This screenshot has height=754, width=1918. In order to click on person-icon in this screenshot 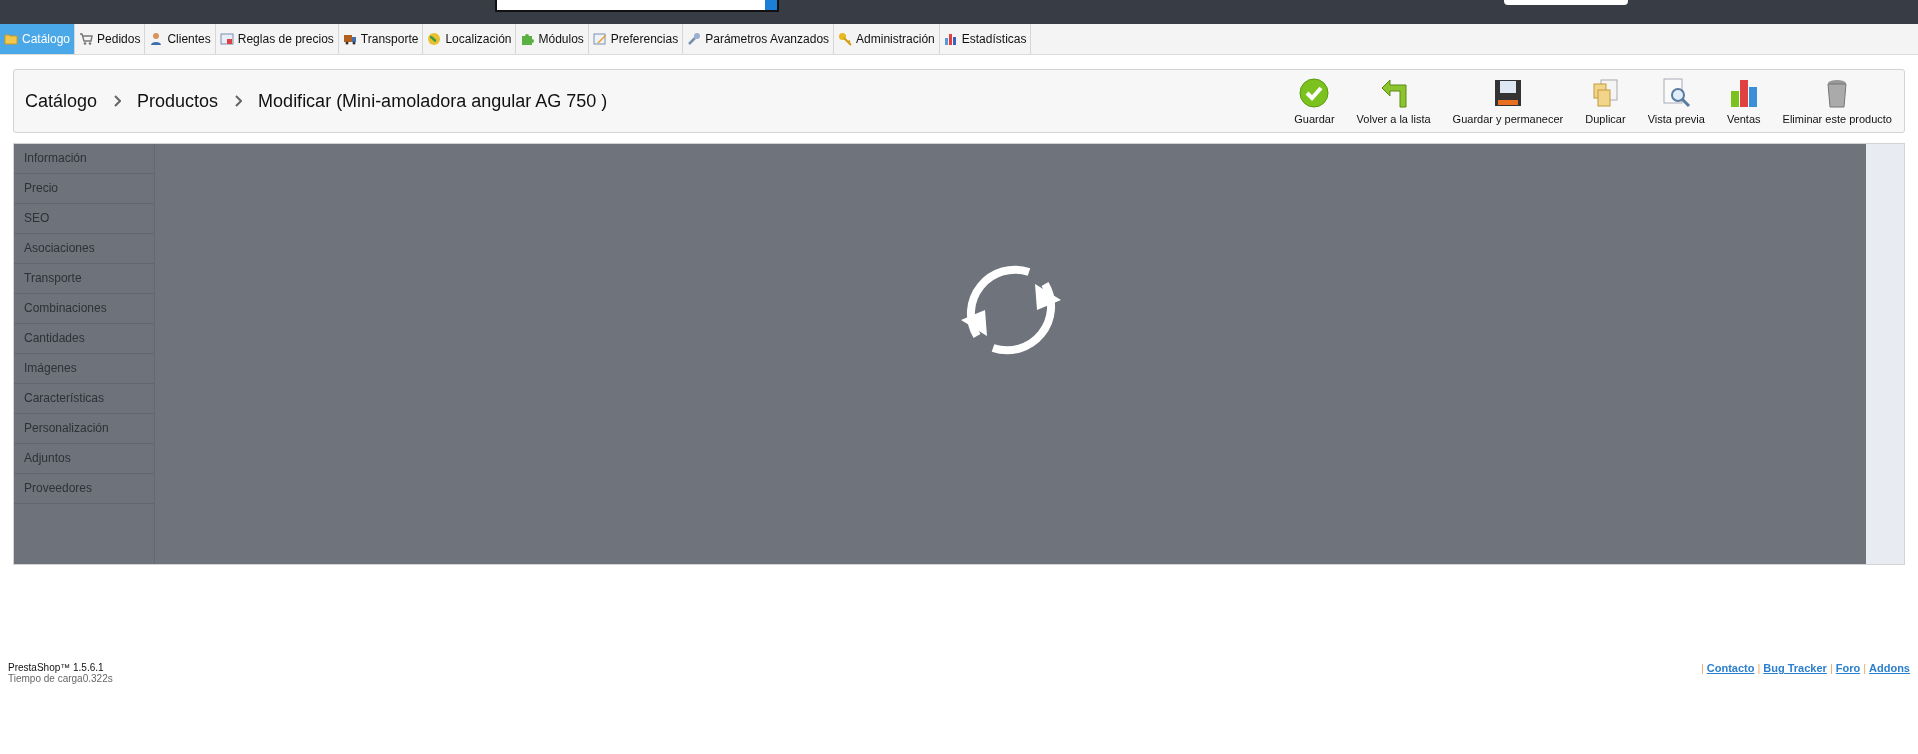, I will do `click(156, 39)`.